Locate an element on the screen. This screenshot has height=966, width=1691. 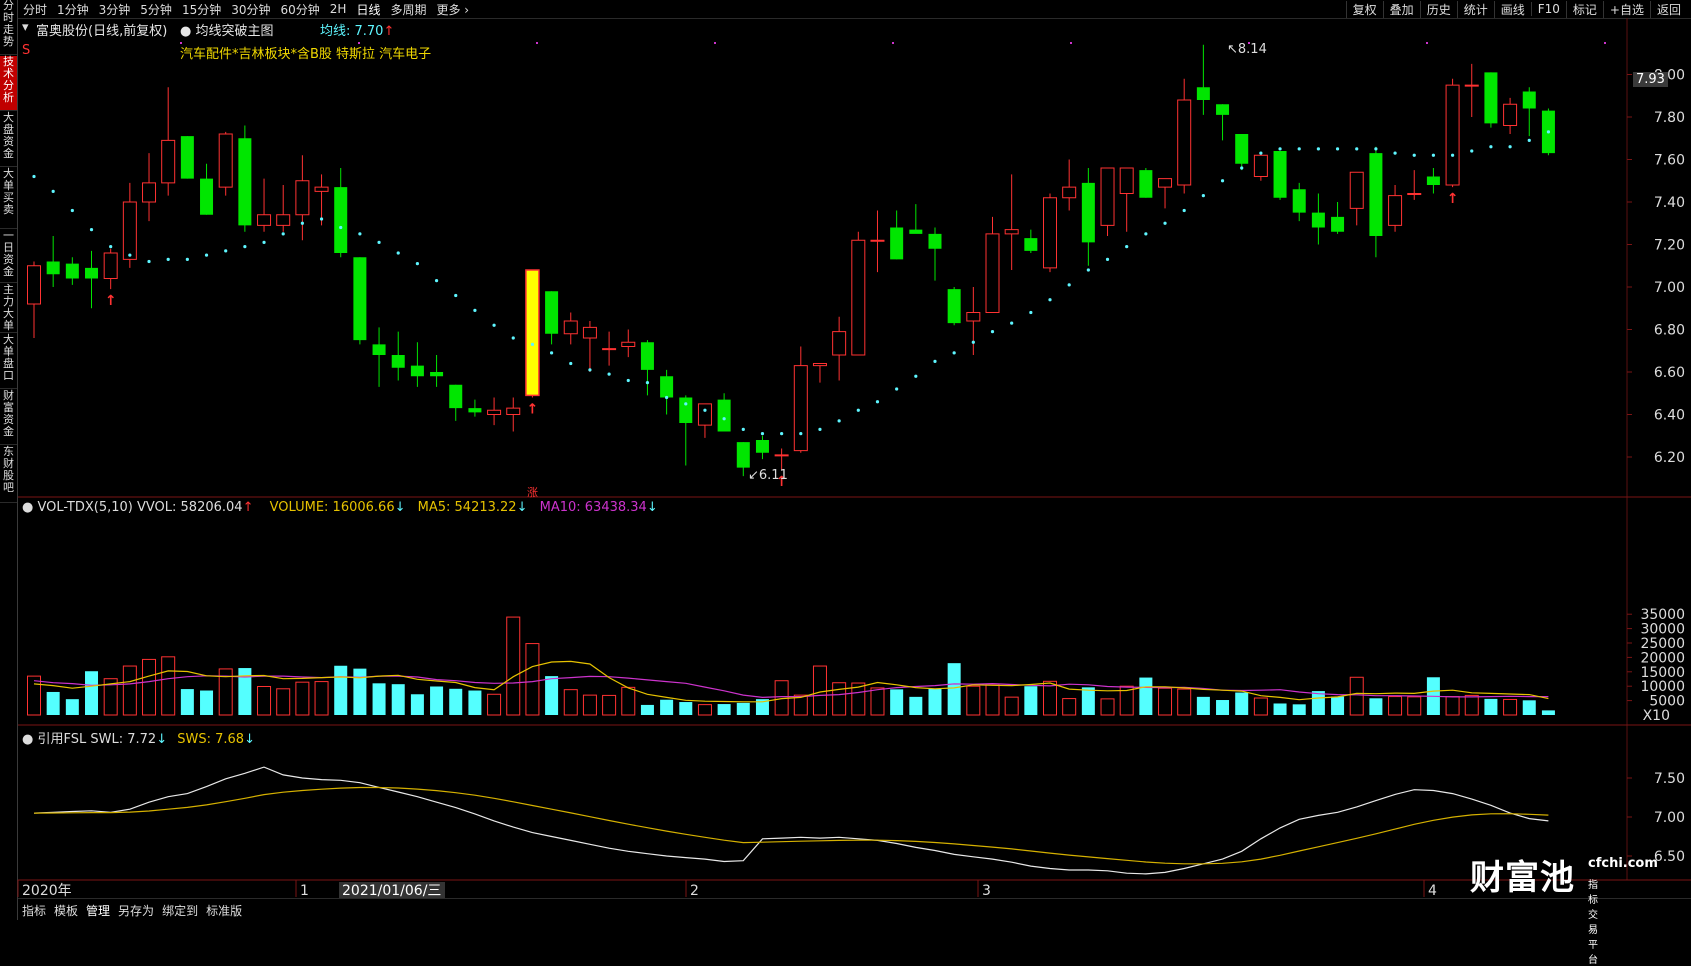
bottom-tab: 绑定到 is located at coordinates (180, 910).